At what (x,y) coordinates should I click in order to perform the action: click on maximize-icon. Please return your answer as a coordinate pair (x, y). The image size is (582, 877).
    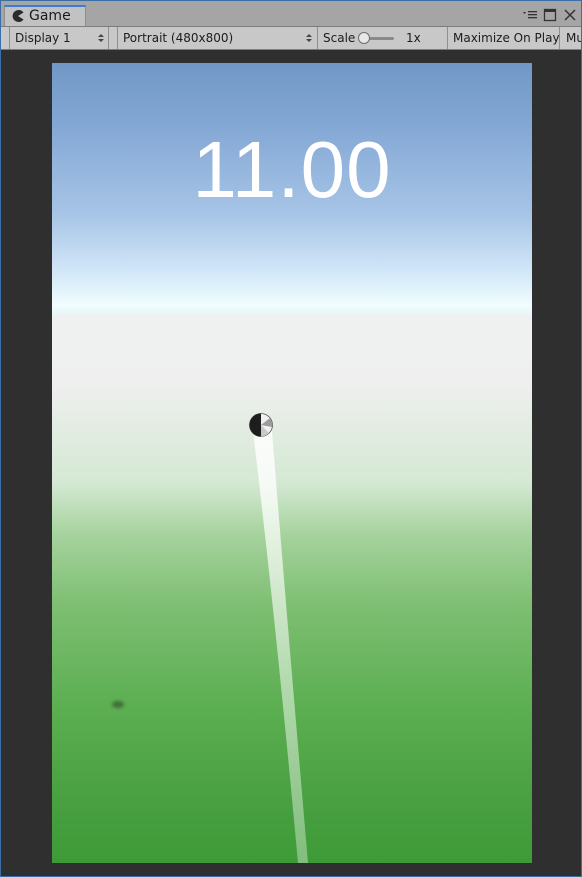
    Looking at the image, I should click on (550, 14).